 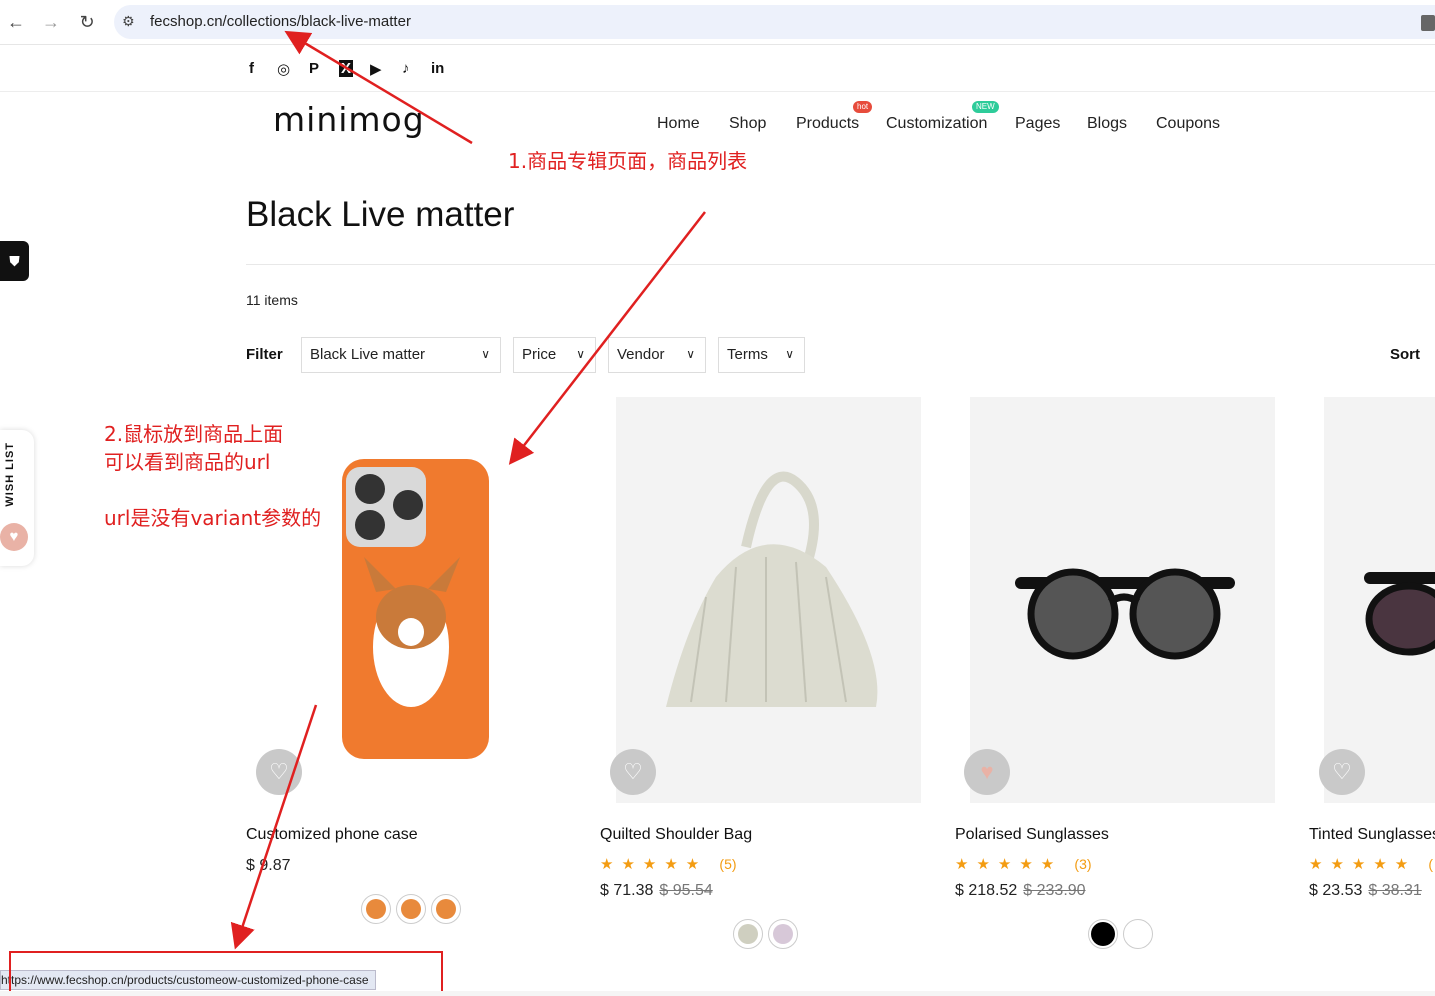 What do you see at coordinates (187, 462) in the screenshot?
I see `annotation-note-2-line-2: 可以看到商品的url` at bounding box center [187, 462].